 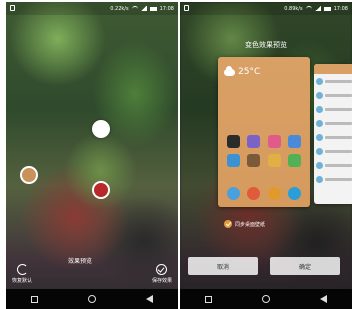 What do you see at coordinates (119, 8) in the screenshot?
I see `network-speed: 0.22k/s` at bounding box center [119, 8].